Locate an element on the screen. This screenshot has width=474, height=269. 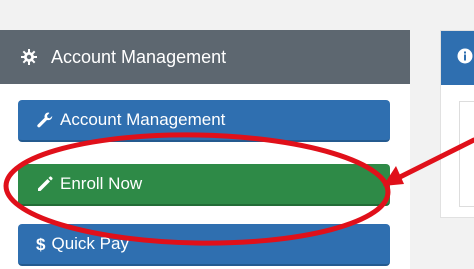
dollar-icon: $ is located at coordinates (41, 244).